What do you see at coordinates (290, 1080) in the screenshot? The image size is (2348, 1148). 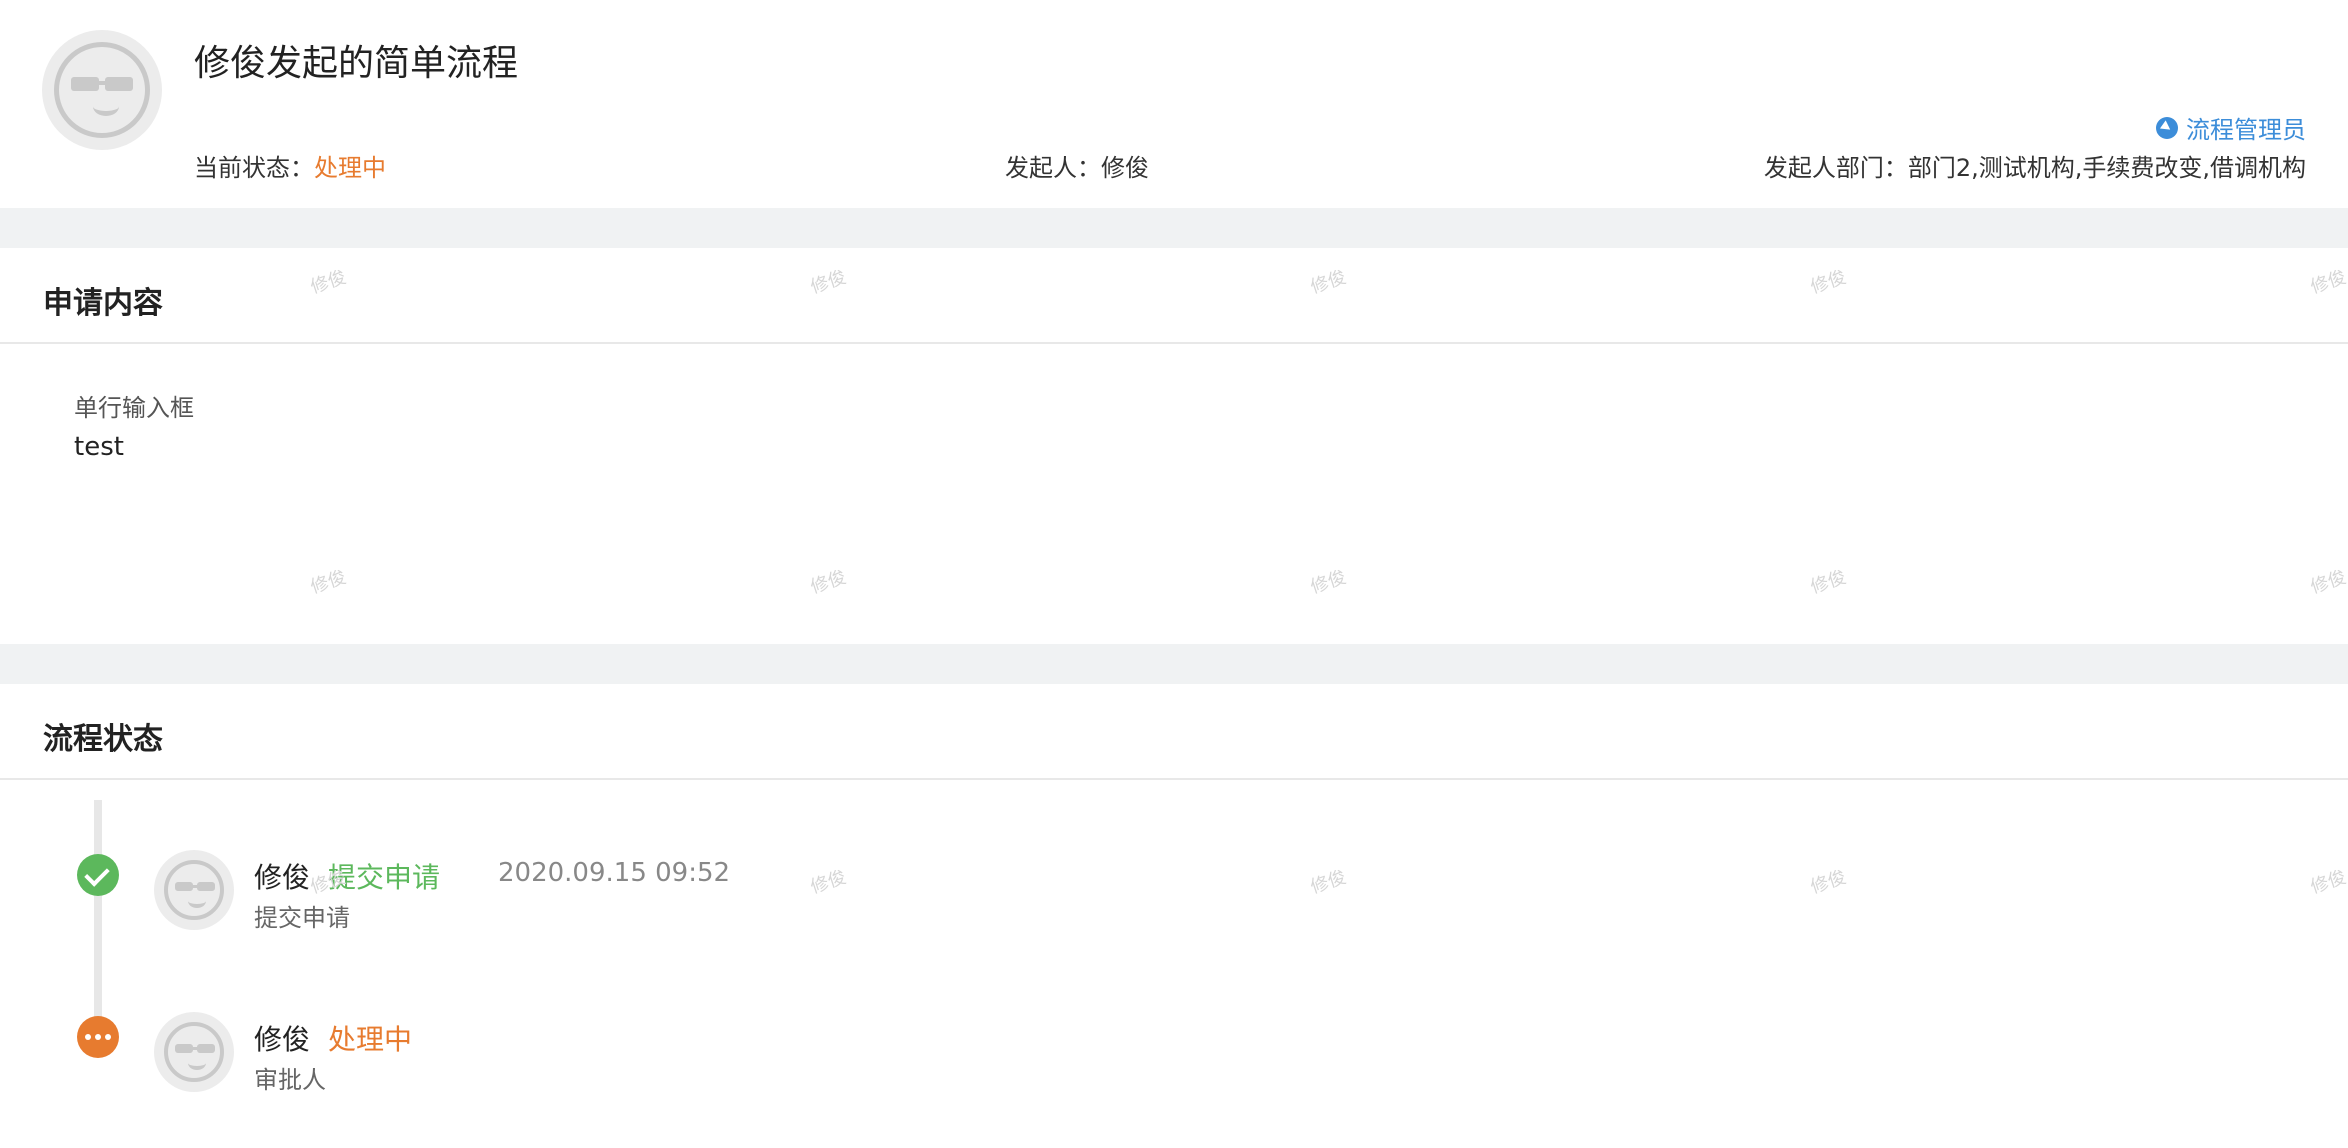 I see `step-sub: 审批人` at bounding box center [290, 1080].